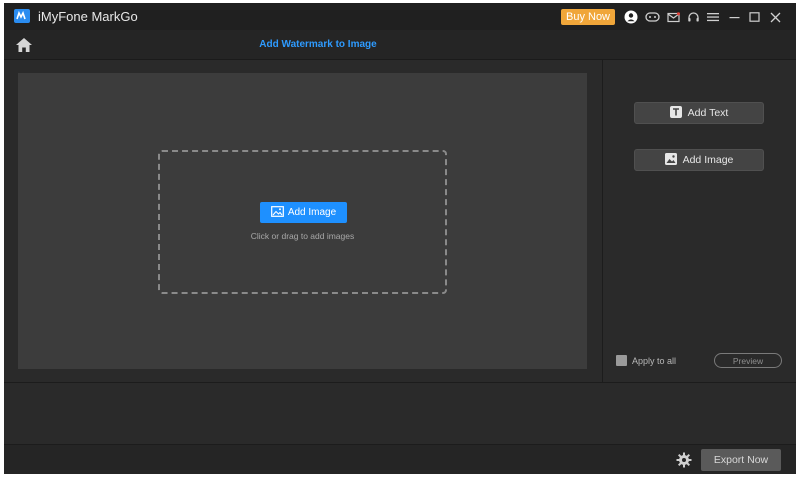  Describe the element at coordinates (22, 16) in the screenshot. I see `app-logo-icon` at that location.